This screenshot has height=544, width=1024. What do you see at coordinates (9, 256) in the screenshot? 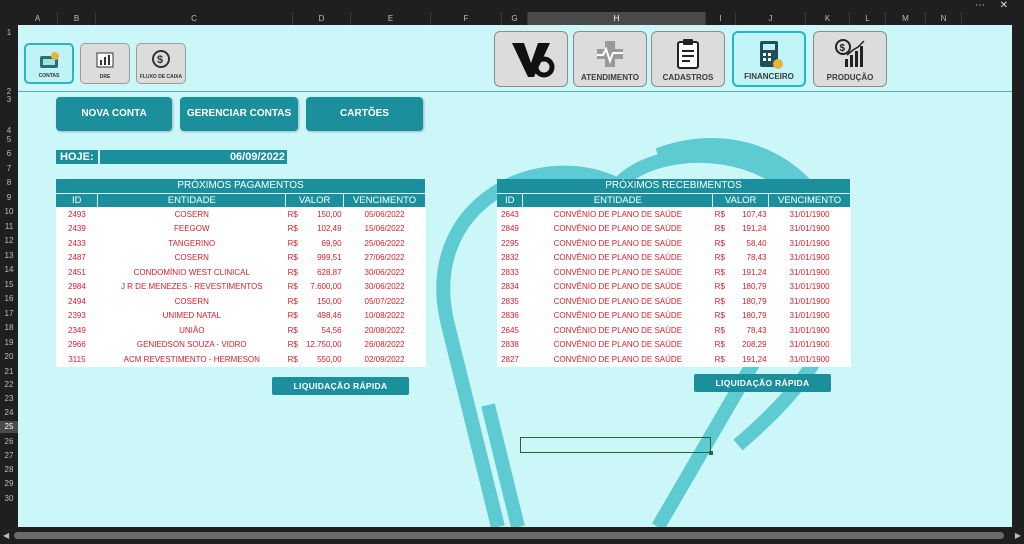
I see `row-header-13: 13` at bounding box center [9, 256].